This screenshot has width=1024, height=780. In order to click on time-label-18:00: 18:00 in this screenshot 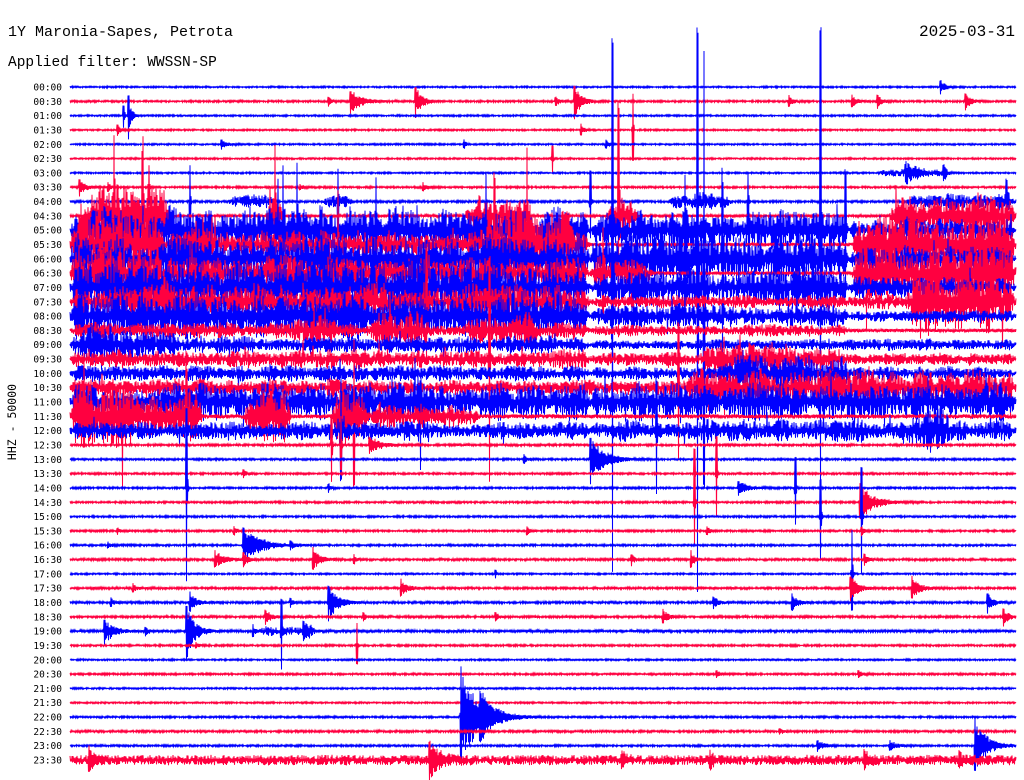, I will do `click(47, 603)`.